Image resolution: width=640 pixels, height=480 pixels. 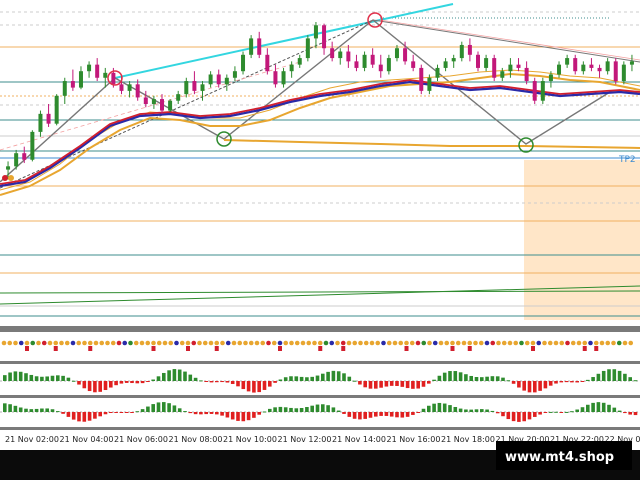 What do you see at coordinates (414, 439) in the screenshot?
I see `x-tick-label: 21 Nov 16:00` at bounding box center [414, 439].